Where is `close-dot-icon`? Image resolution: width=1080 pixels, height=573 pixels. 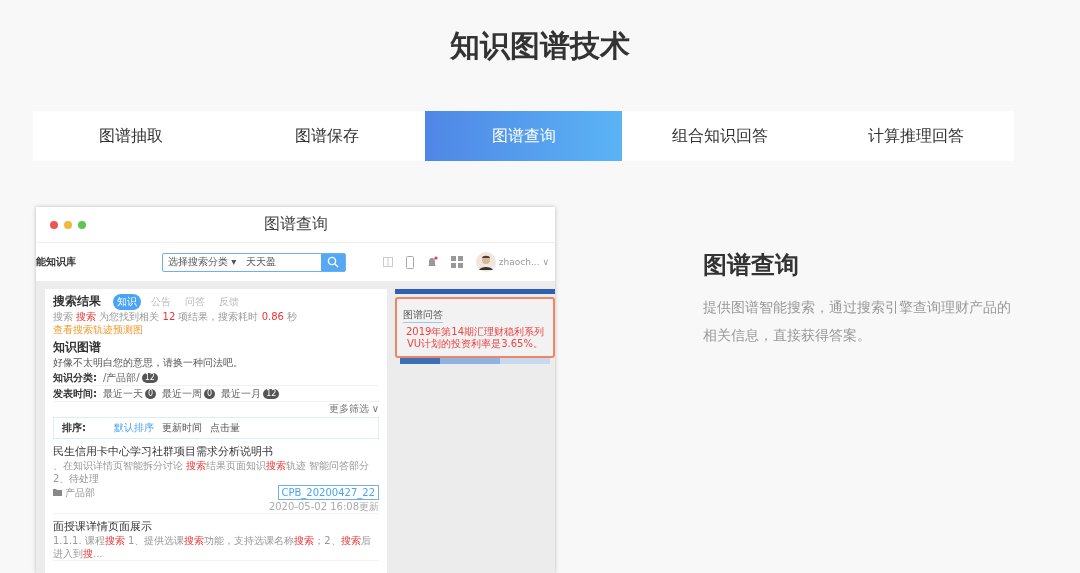 close-dot-icon is located at coordinates (54, 225).